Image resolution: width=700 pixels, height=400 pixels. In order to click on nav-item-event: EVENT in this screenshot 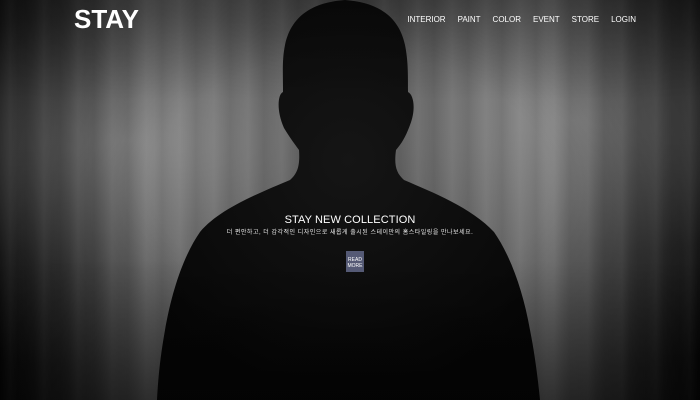, I will do `click(546, 20)`.